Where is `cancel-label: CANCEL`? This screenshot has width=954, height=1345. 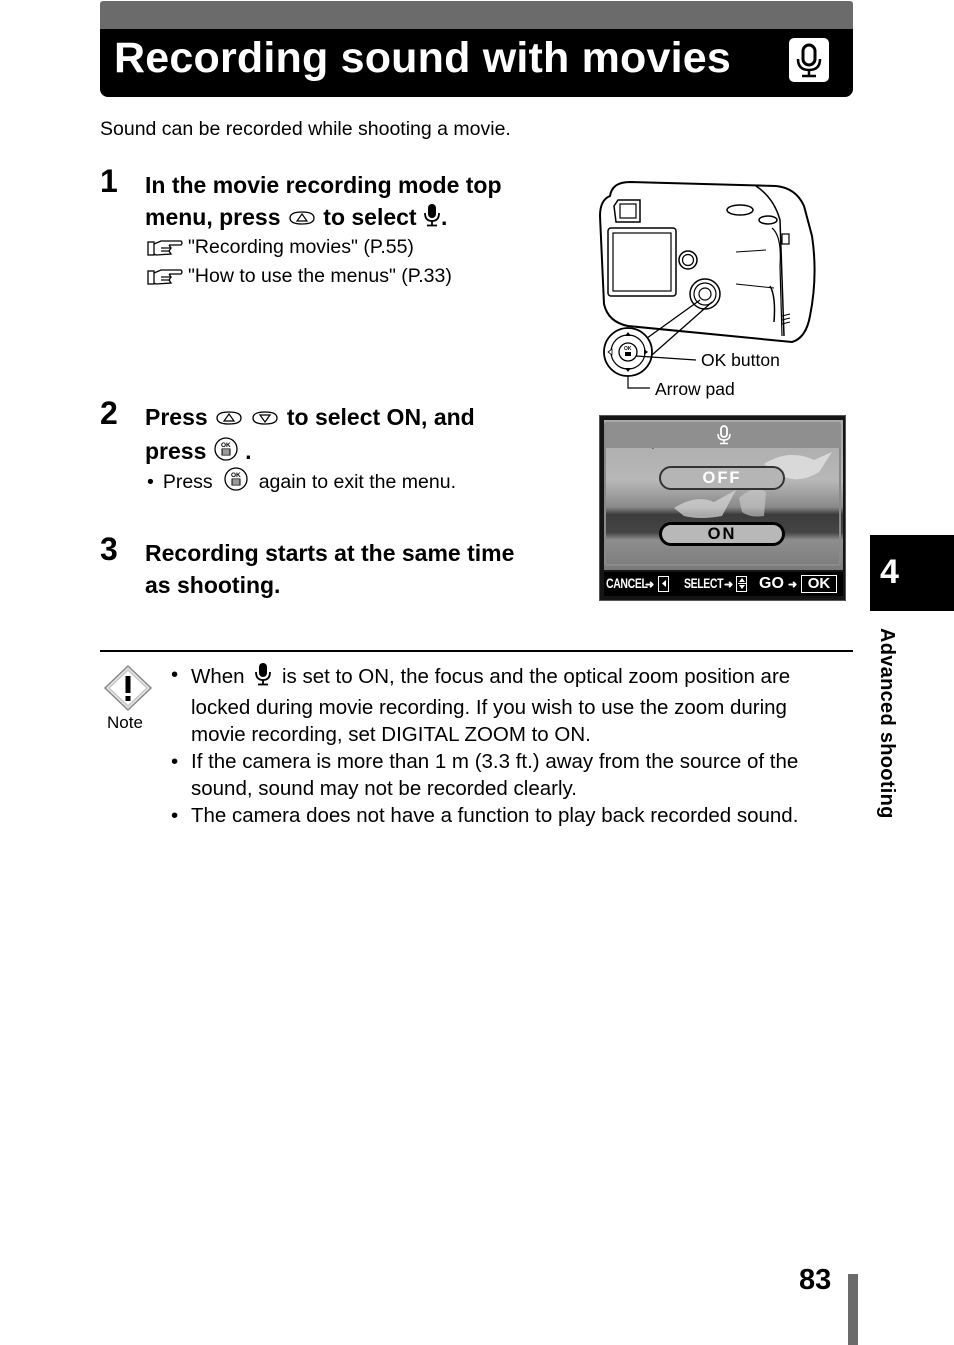 cancel-label: CANCEL is located at coordinates (627, 583).